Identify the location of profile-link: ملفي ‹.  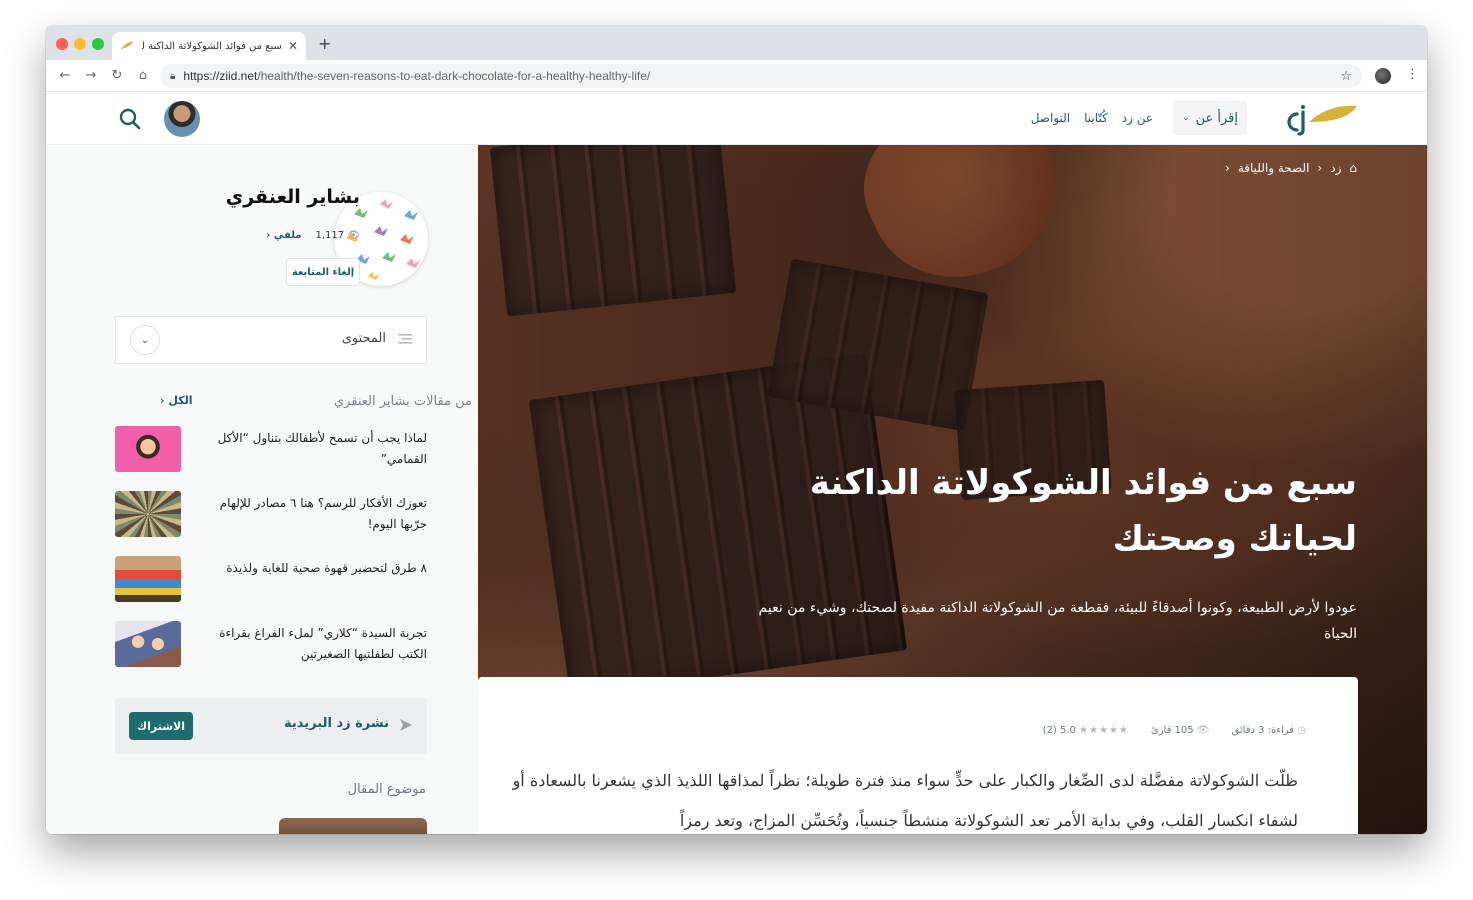
(283, 235).